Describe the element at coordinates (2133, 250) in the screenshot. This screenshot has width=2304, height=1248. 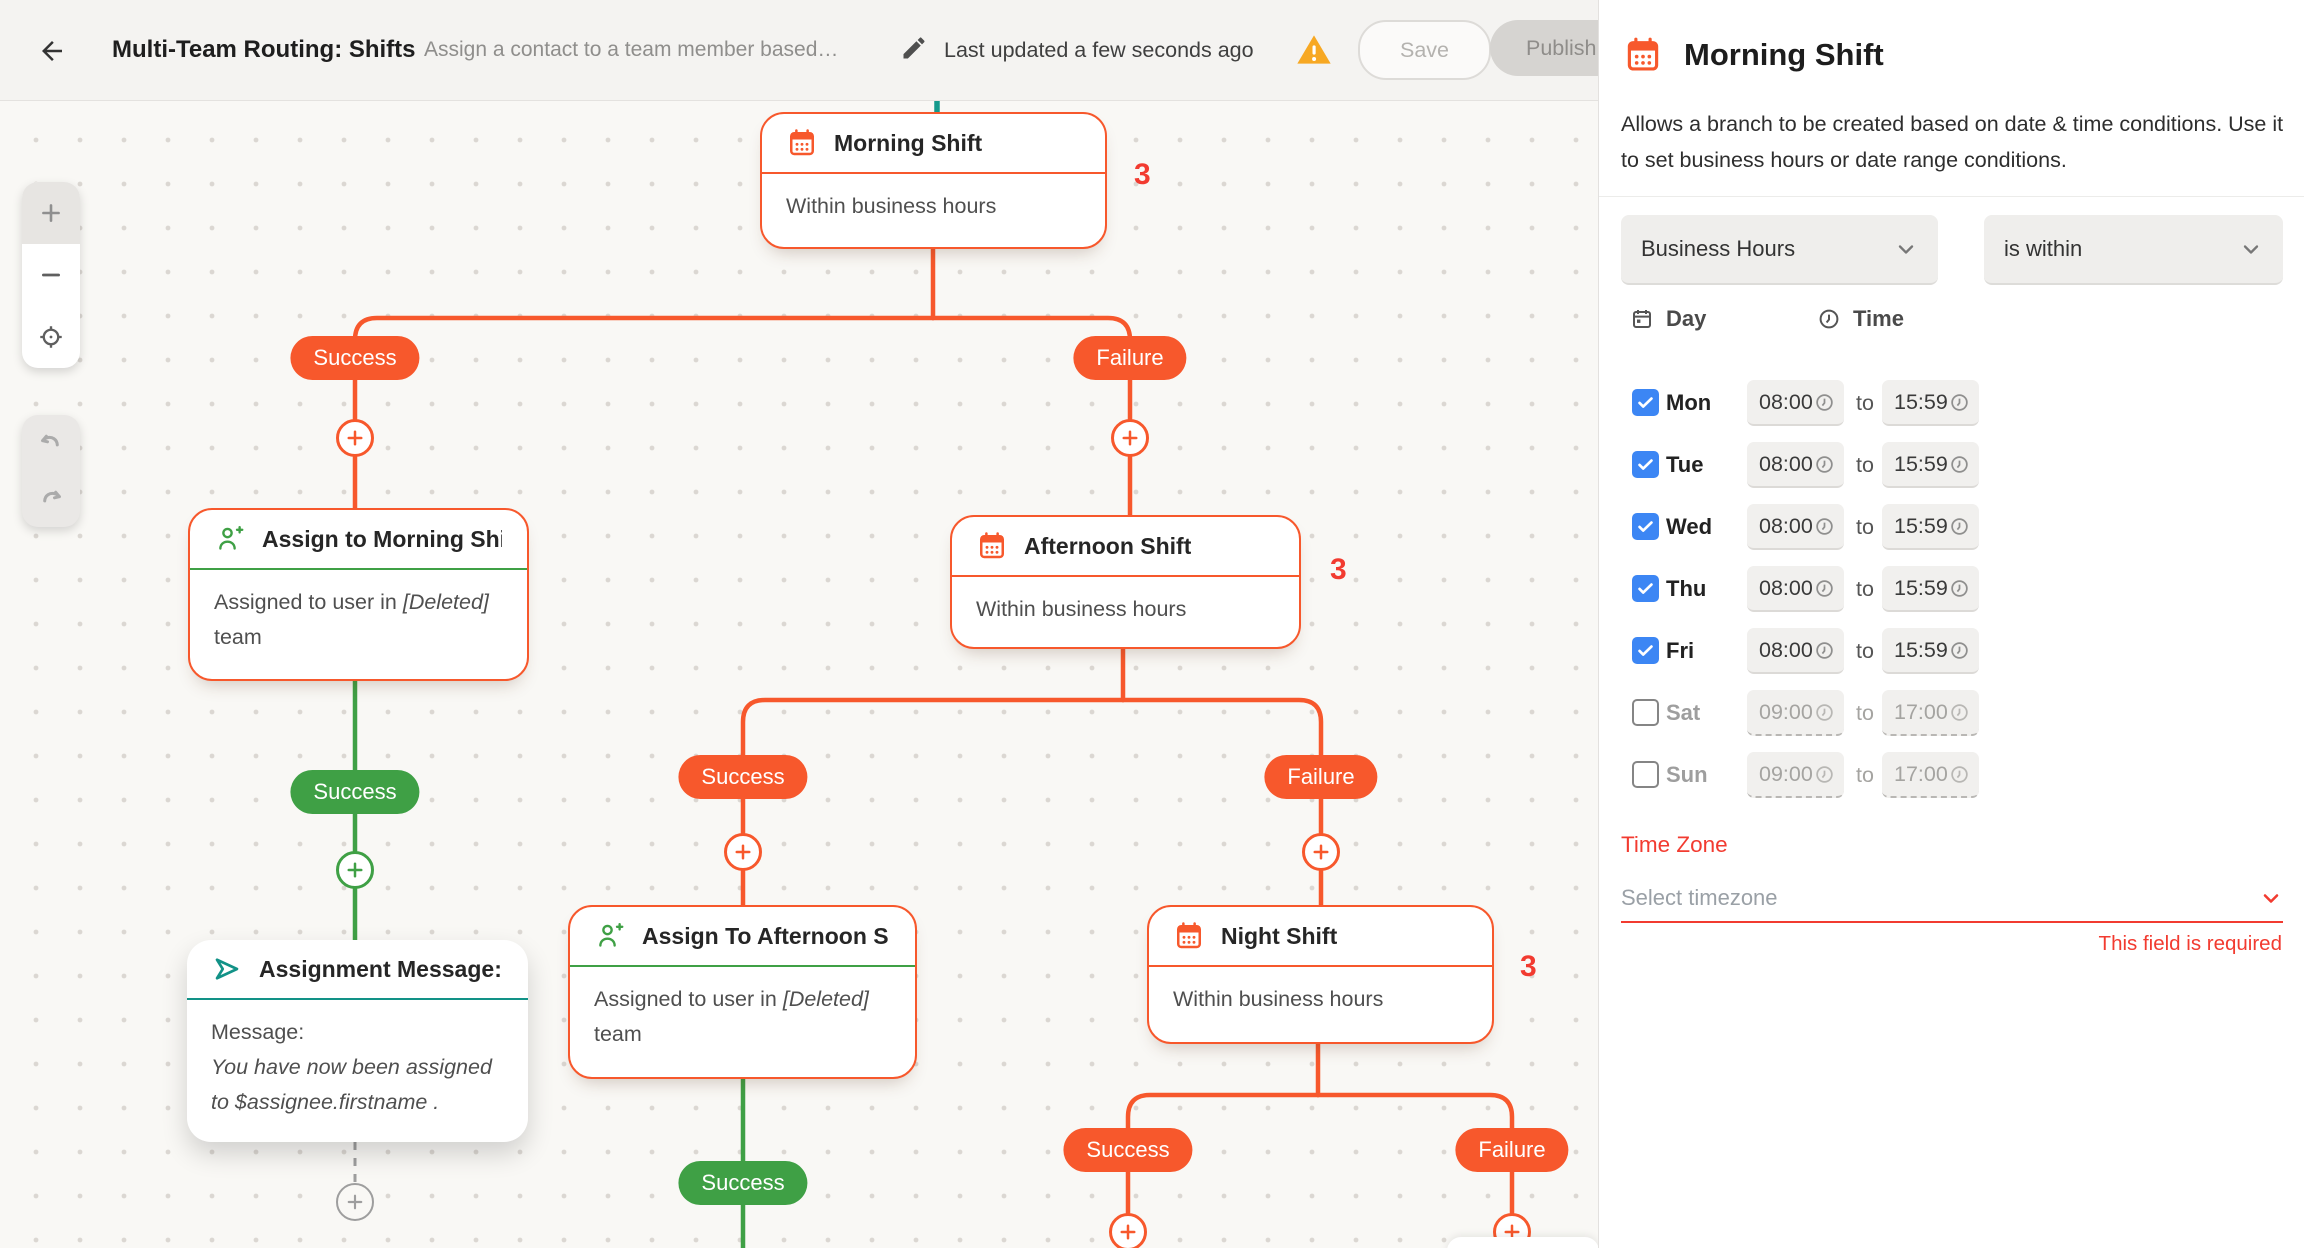
I see `operator-select: is within` at that location.